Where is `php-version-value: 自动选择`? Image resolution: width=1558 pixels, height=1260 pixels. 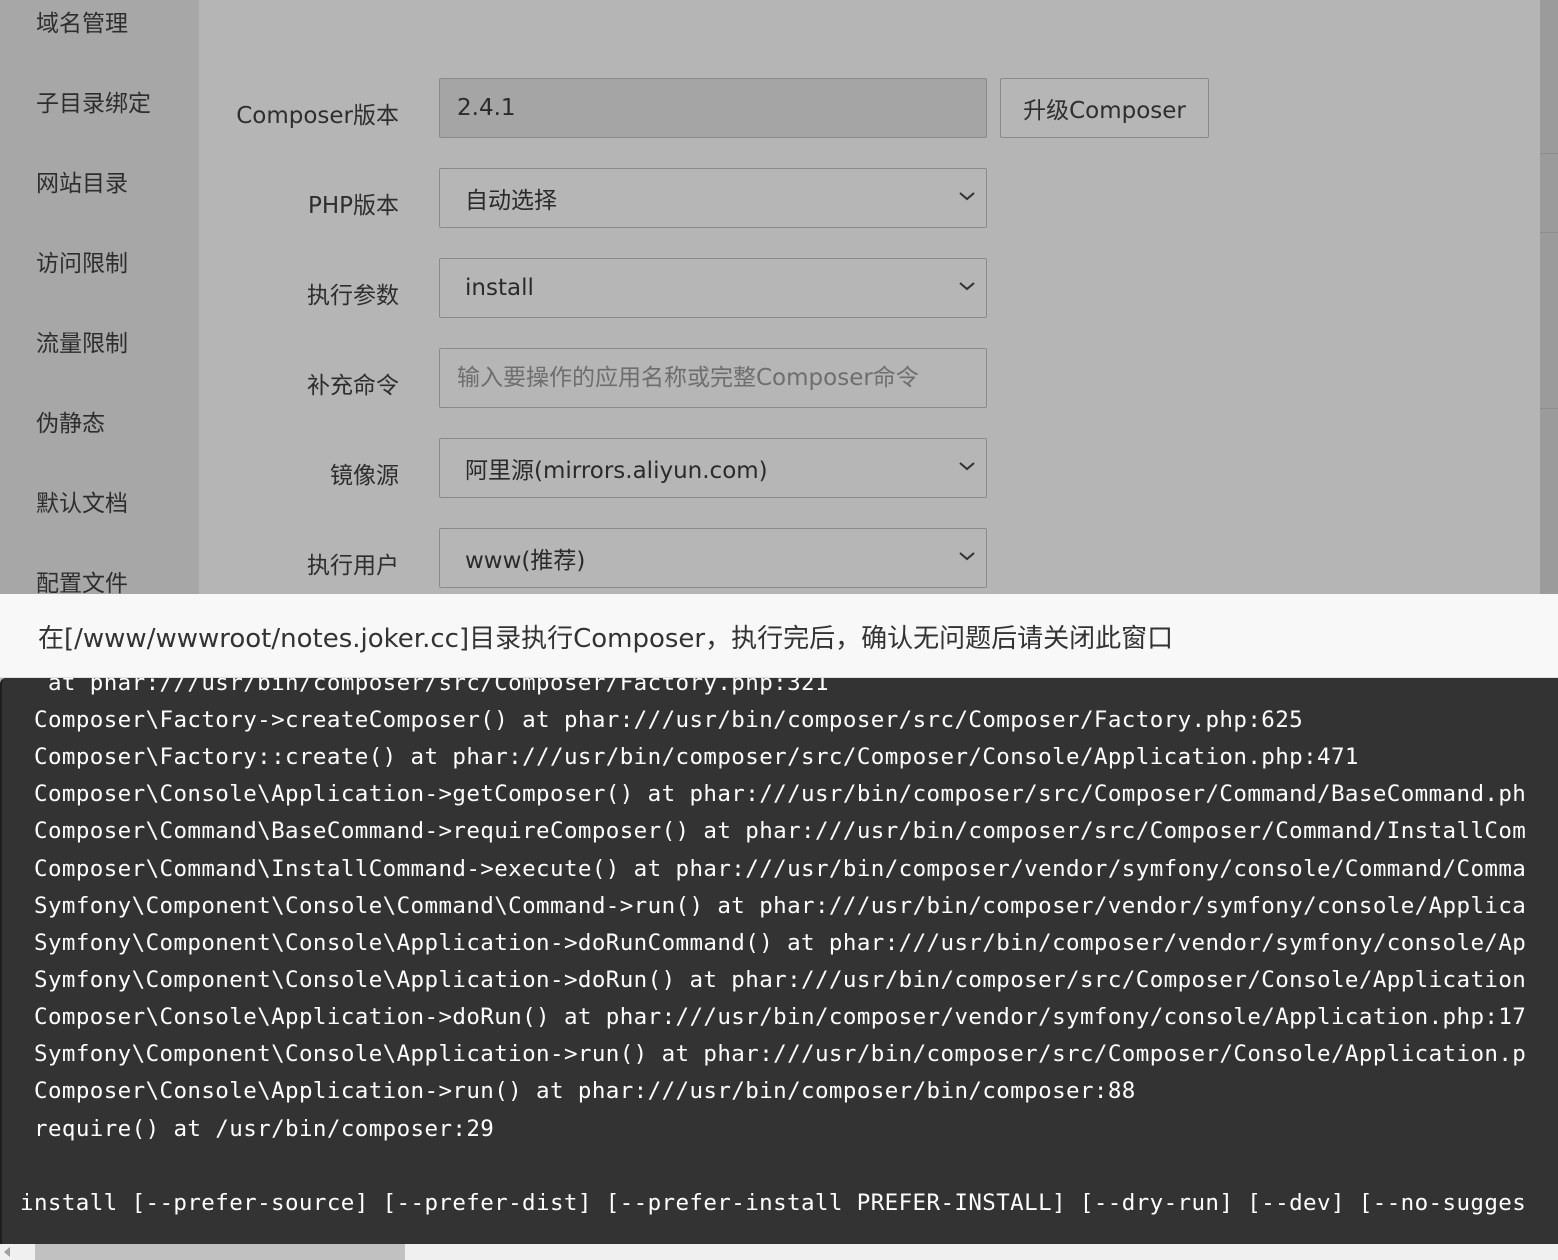 php-version-value: 自动选择 is located at coordinates (511, 201).